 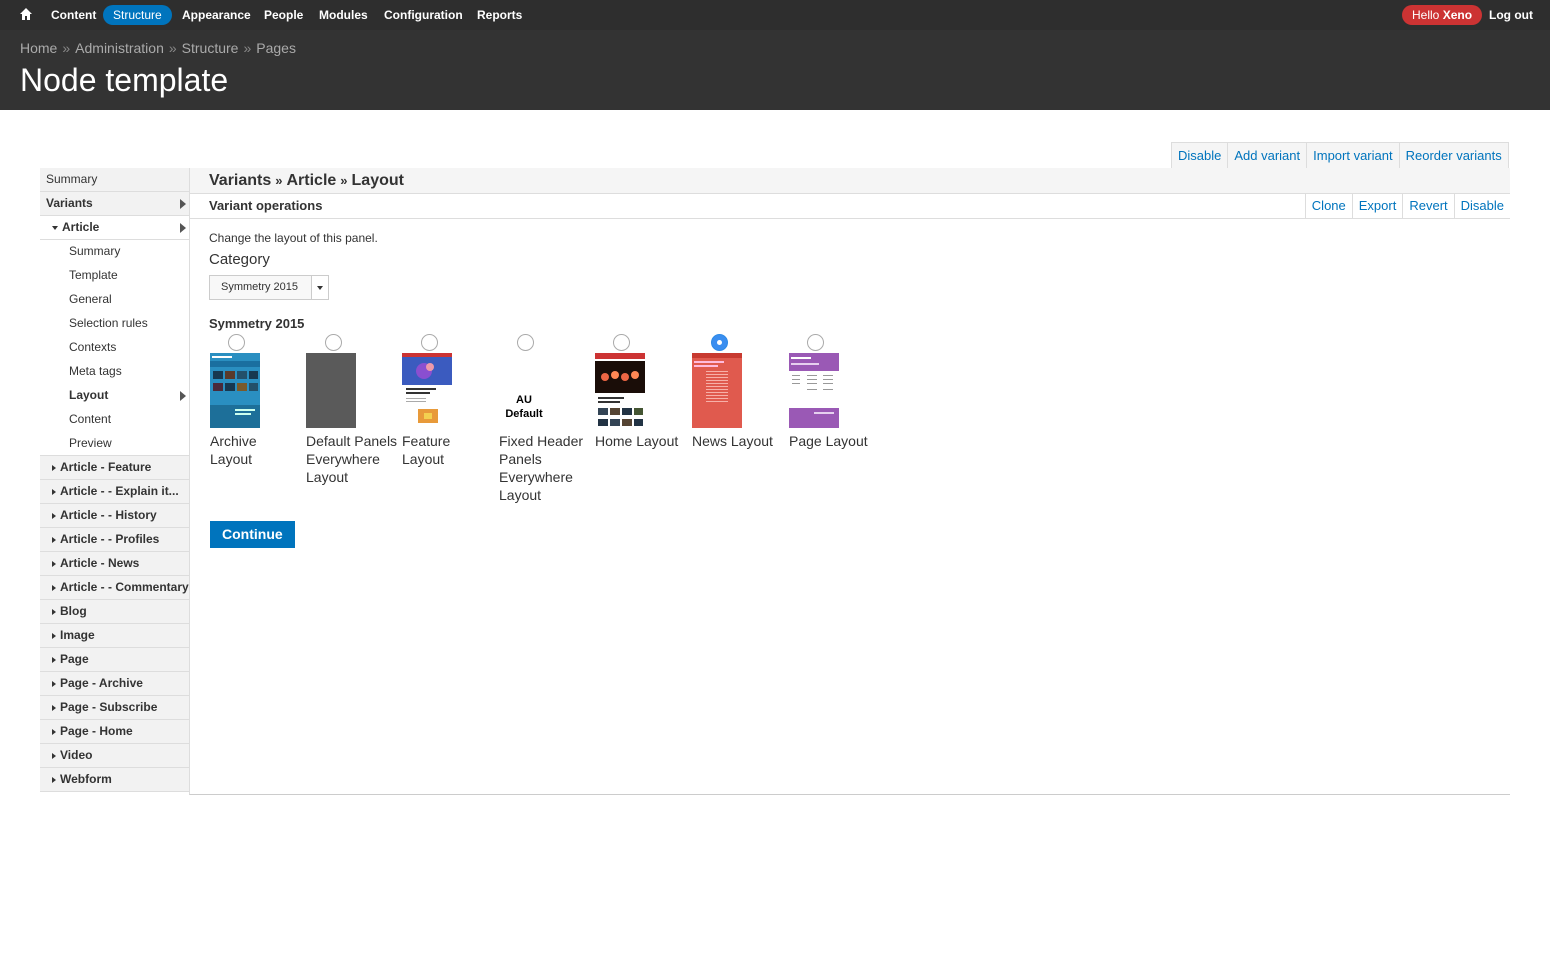 I want to click on continue-button: Continue, so click(x=252, y=534).